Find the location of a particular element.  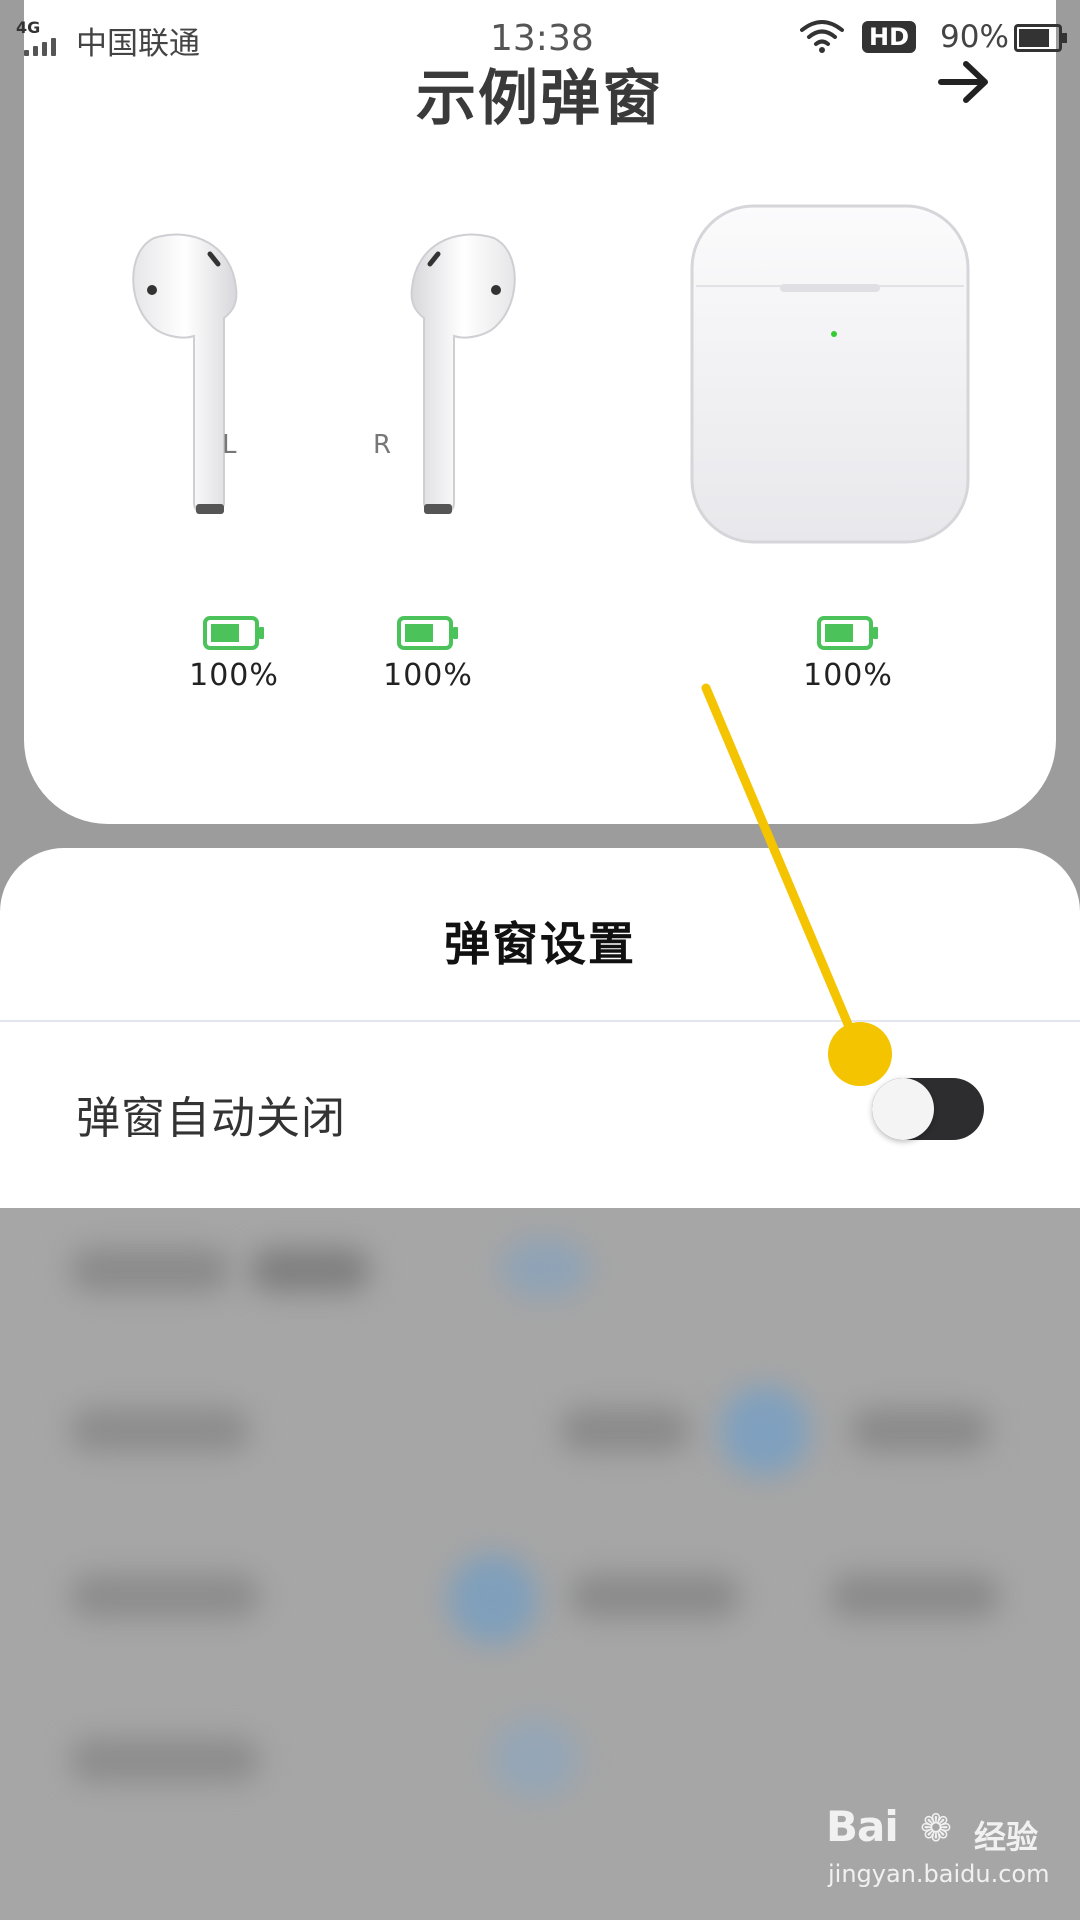

carrier-name: 中国联通 is located at coordinates (138, 44).